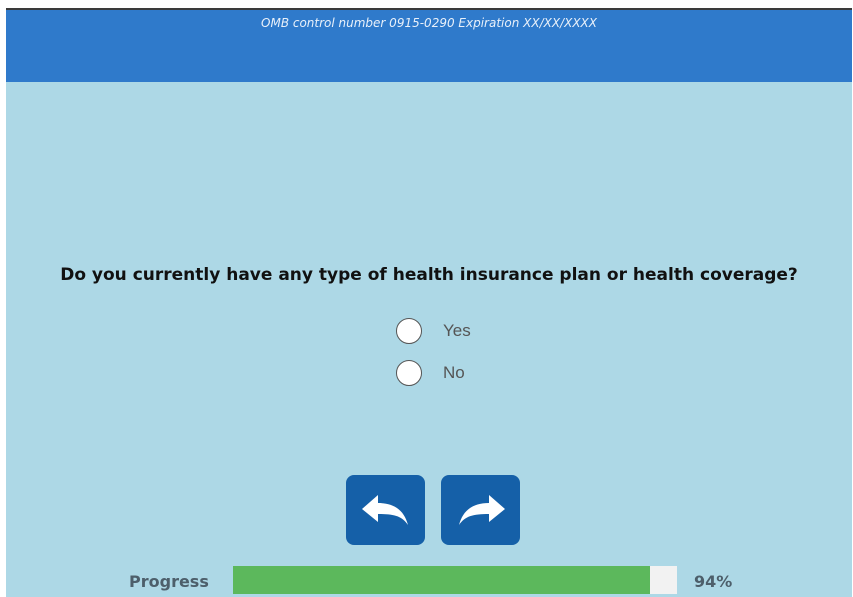  What do you see at coordinates (454, 373) in the screenshot?
I see `option-no-label: No` at bounding box center [454, 373].